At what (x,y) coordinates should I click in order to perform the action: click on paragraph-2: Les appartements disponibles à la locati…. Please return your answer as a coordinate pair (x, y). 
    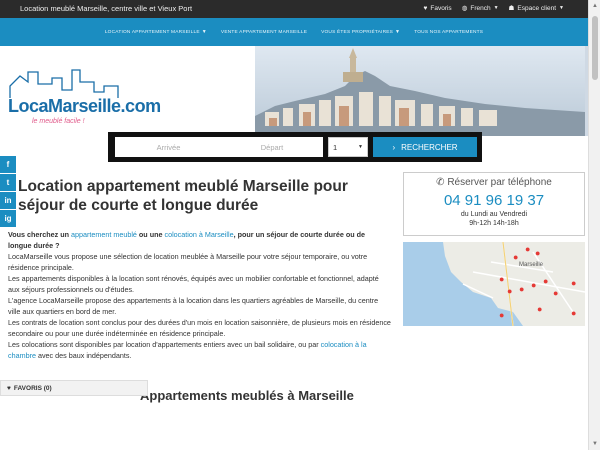
    Looking at the image, I should click on (193, 284).